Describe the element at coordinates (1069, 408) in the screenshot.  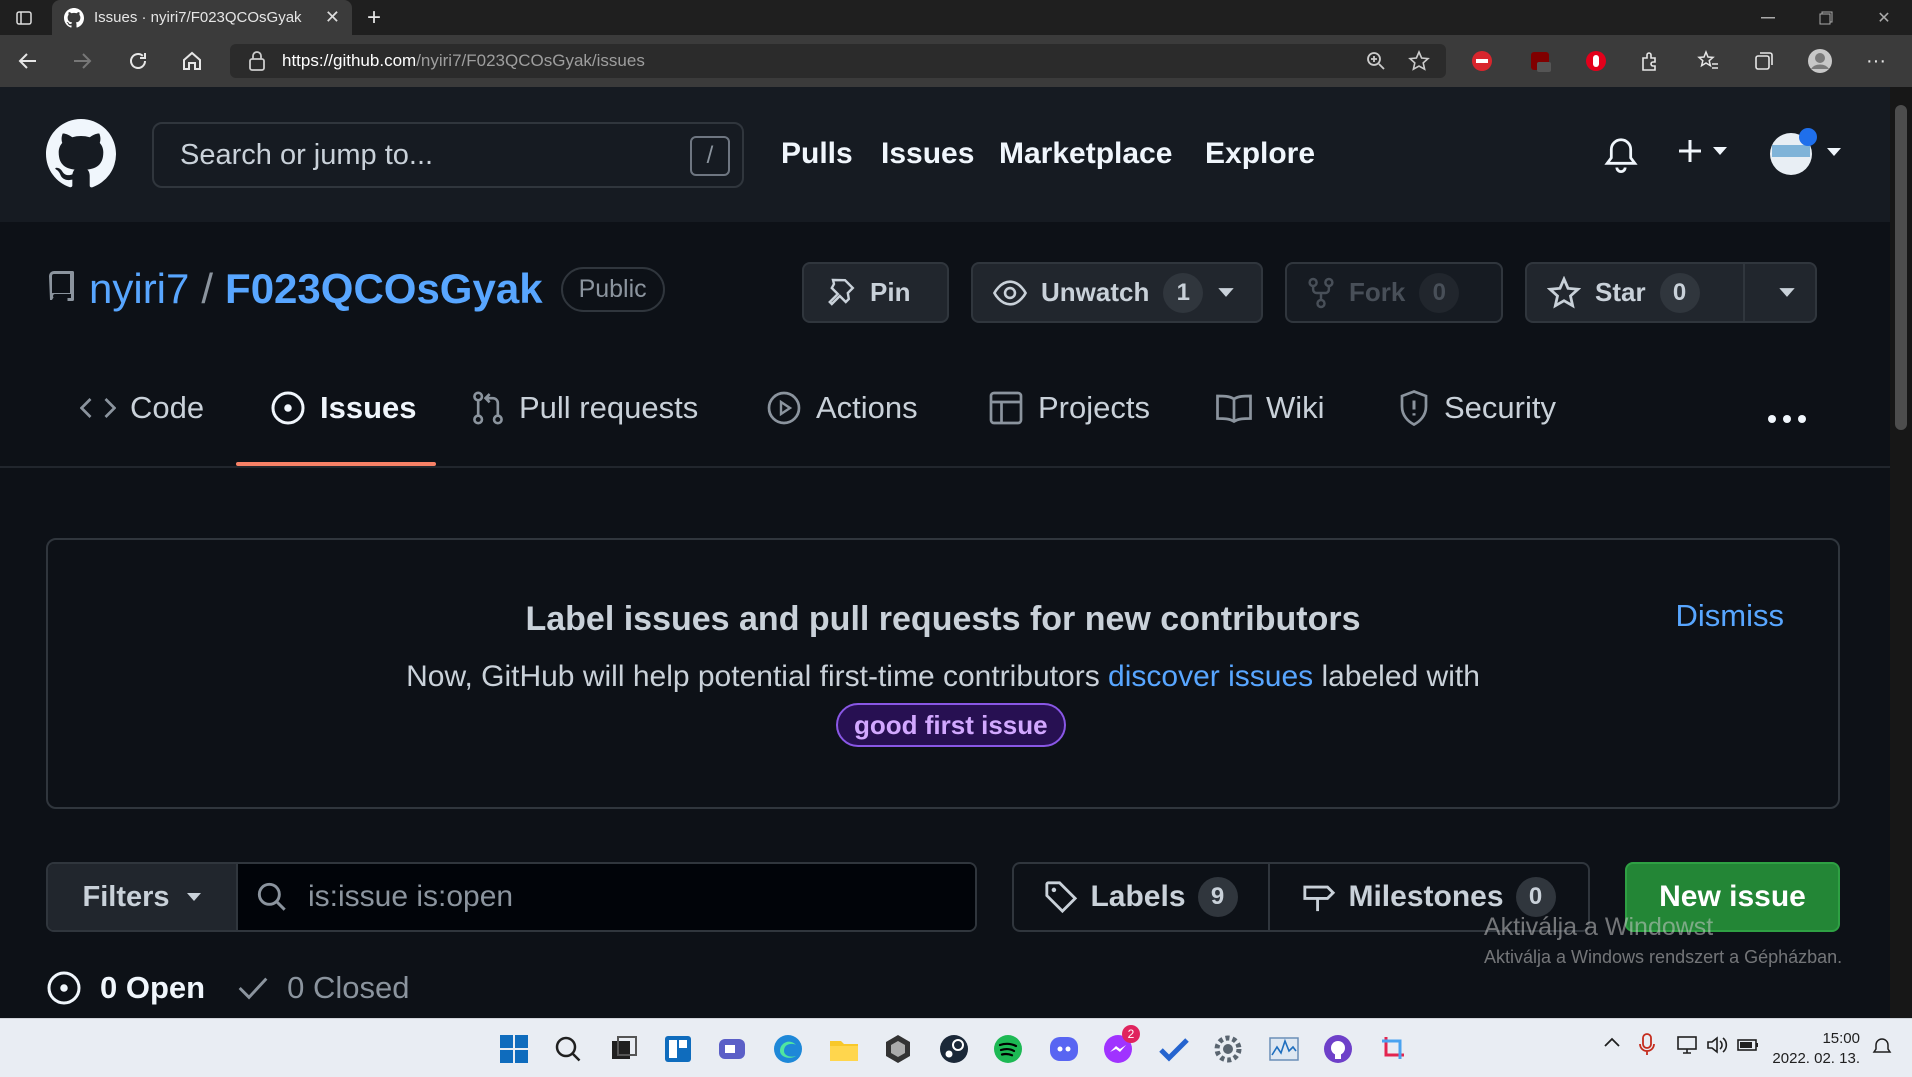
I see `tab-projects: Projects` at that location.